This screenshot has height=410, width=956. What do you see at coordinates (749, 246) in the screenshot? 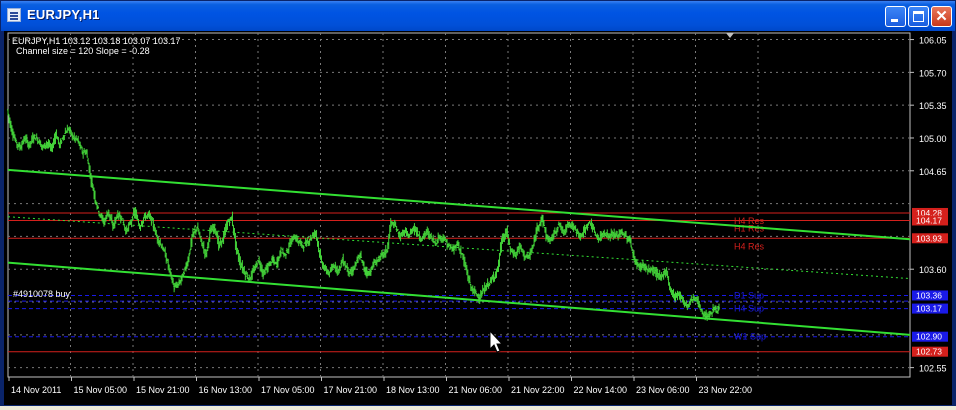
I see `level-label: H4 Res` at bounding box center [749, 246].